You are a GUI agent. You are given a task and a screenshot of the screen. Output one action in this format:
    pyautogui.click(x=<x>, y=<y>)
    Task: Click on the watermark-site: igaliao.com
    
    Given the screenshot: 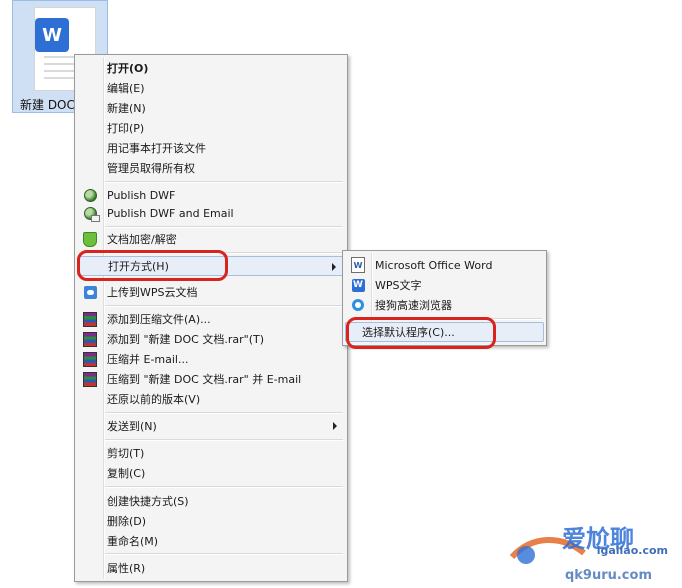 What is the action you would take?
    pyautogui.click(x=632, y=550)
    